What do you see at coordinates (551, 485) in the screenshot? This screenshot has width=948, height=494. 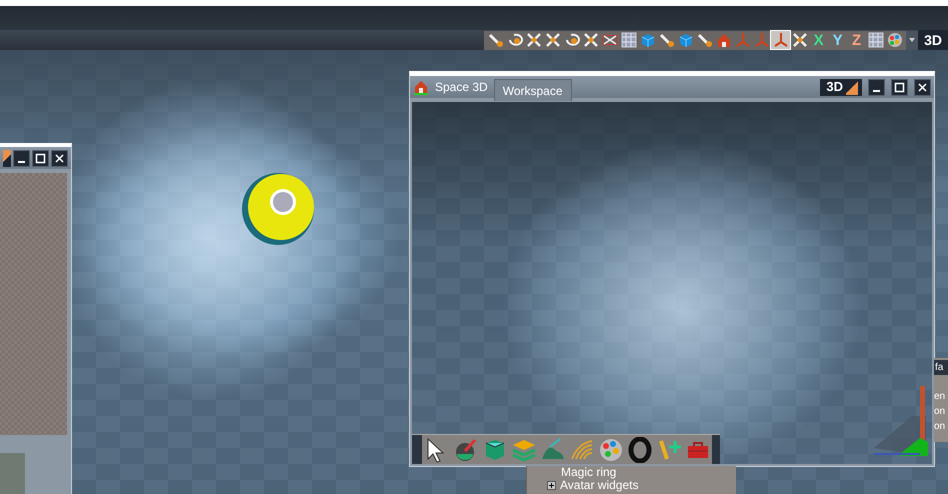 I see `expand-toggle` at bounding box center [551, 485].